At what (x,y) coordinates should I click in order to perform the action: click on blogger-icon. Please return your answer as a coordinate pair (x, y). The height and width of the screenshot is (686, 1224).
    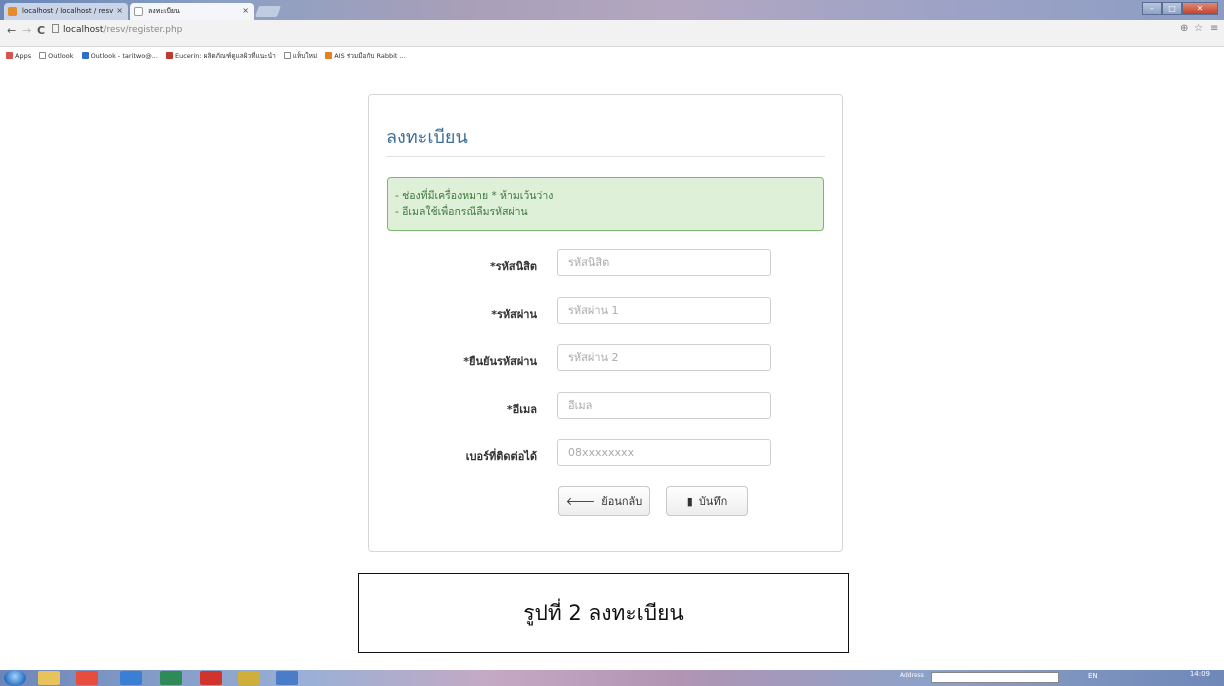
    Looking at the image, I should click on (329, 55).